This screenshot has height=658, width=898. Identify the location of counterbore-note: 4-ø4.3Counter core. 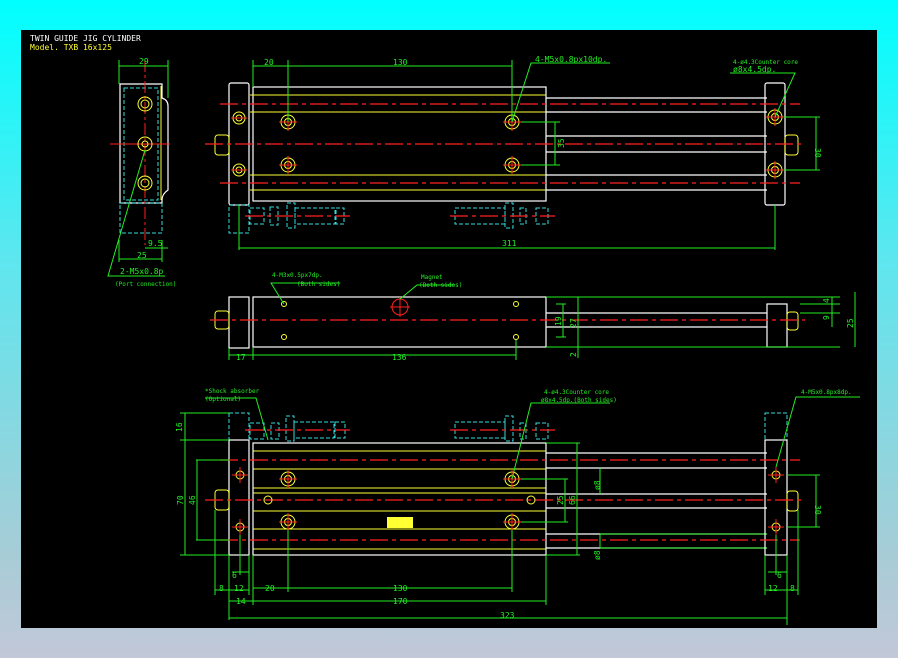
(576, 392).